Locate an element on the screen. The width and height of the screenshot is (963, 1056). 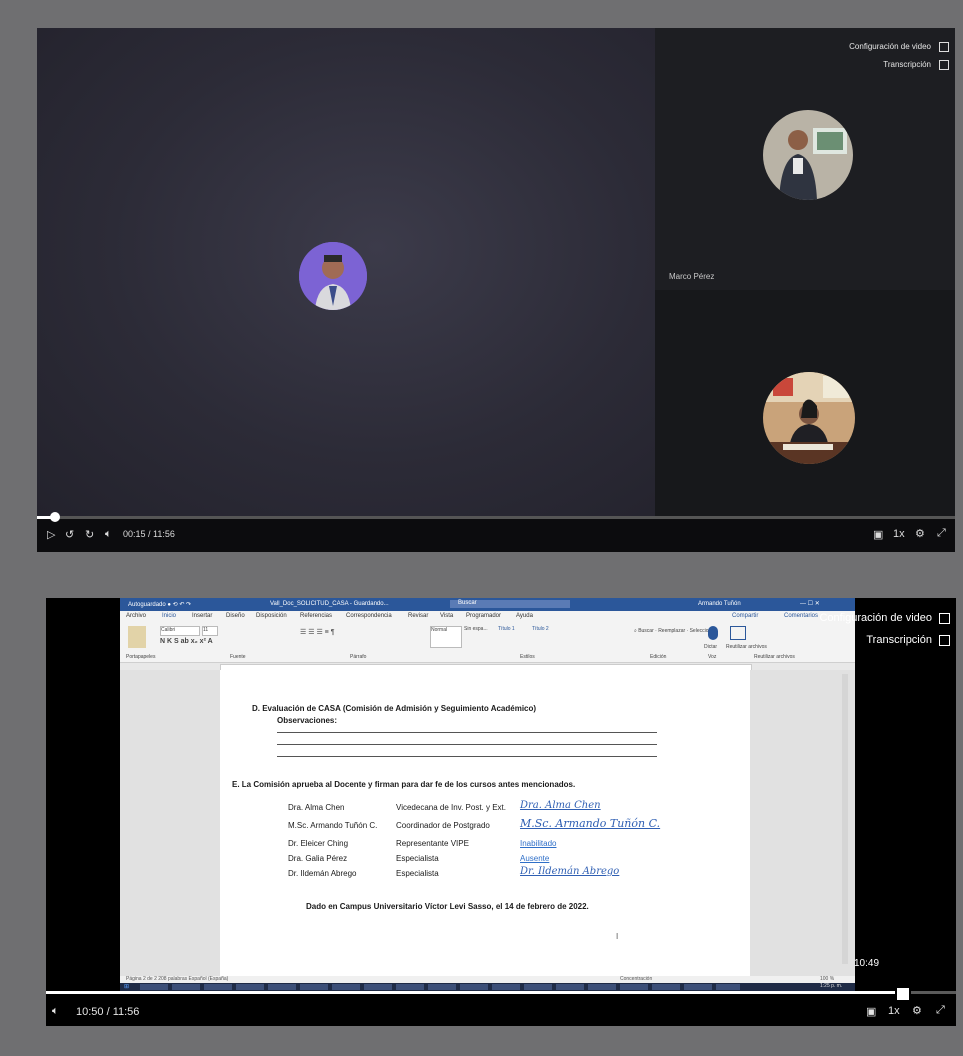
style-heading-1-label: Título 1 is located at coordinates (506, 629).